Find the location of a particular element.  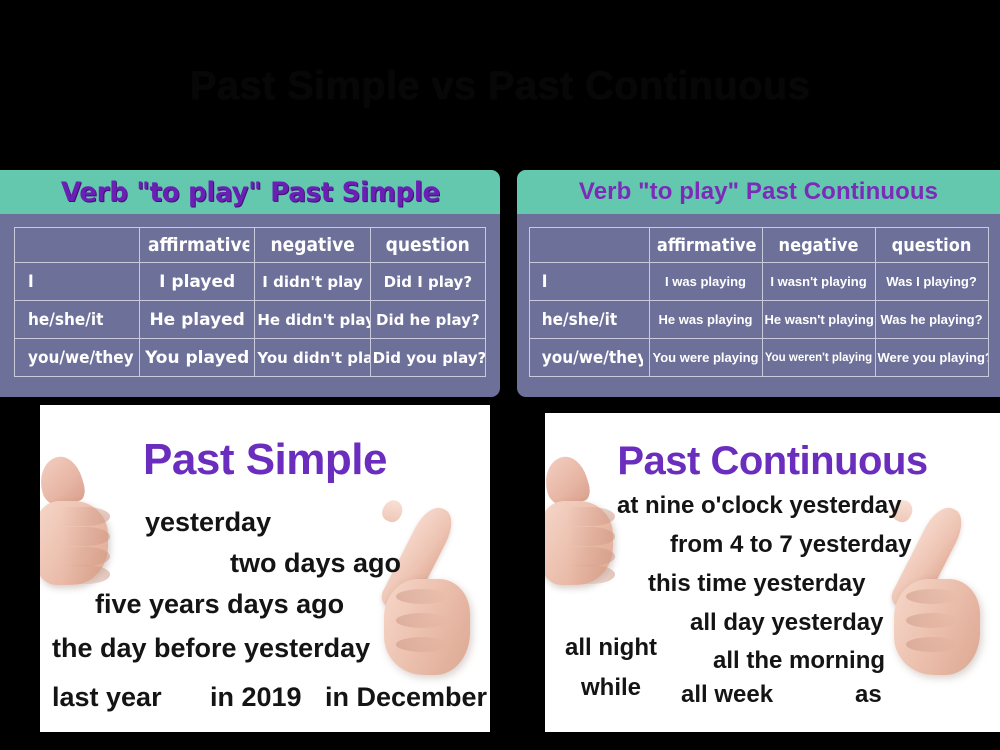

cell-affirmative: He was playing is located at coordinates (705, 319).